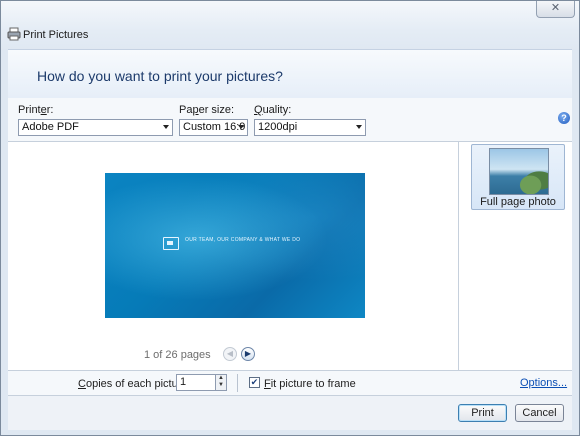  What do you see at coordinates (310, 384) in the screenshot?
I see `fit-picture-label: Fit picture to frame` at bounding box center [310, 384].